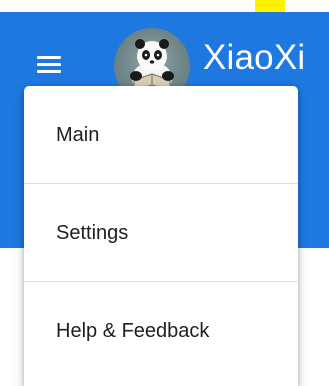 This screenshot has height=386, width=329. I want to click on menu-item-label: Main, so click(78, 134).